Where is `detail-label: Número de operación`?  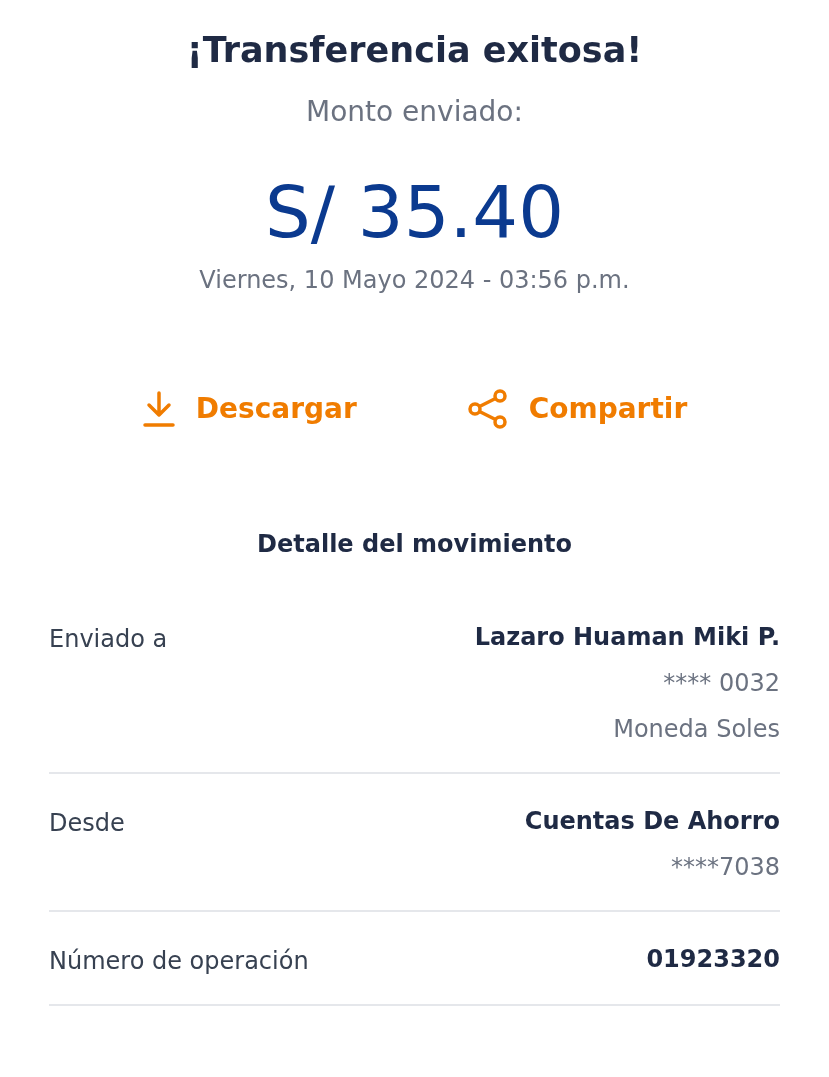 detail-label: Número de operación is located at coordinates (179, 961).